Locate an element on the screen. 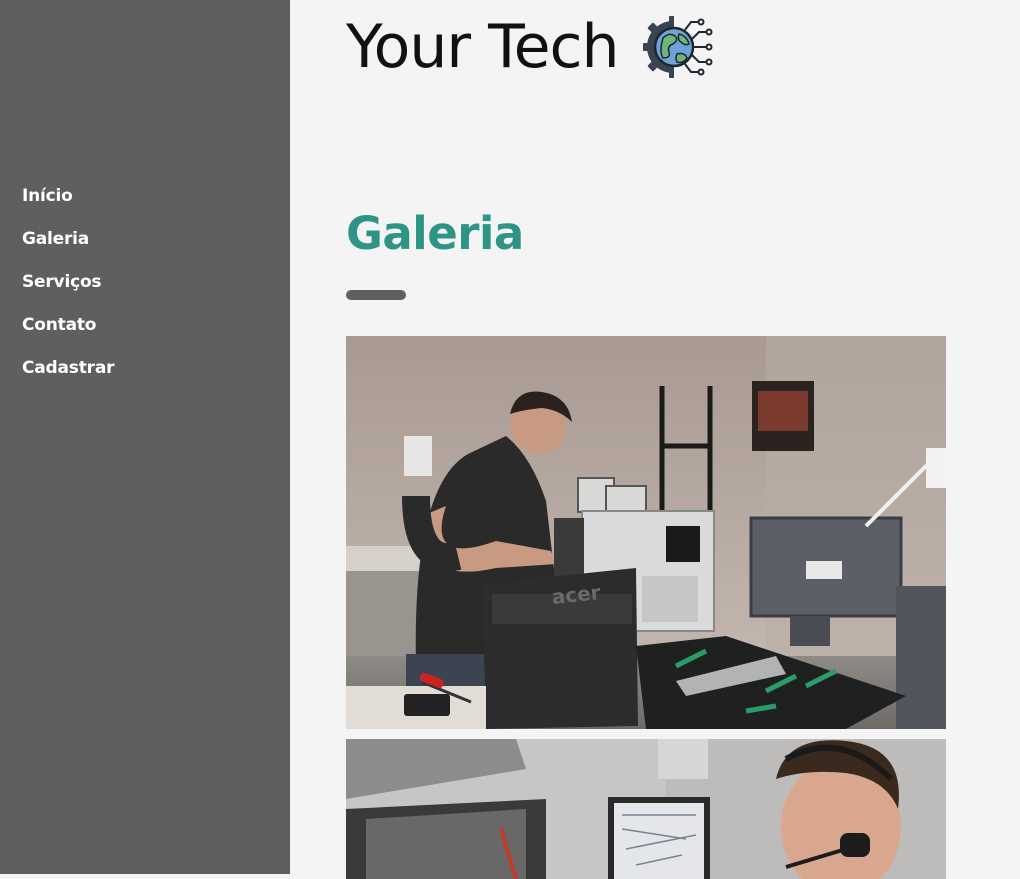 The image size is (1020, 879). nav-link-galeria: Galeria is located at coordinates (55, 239).